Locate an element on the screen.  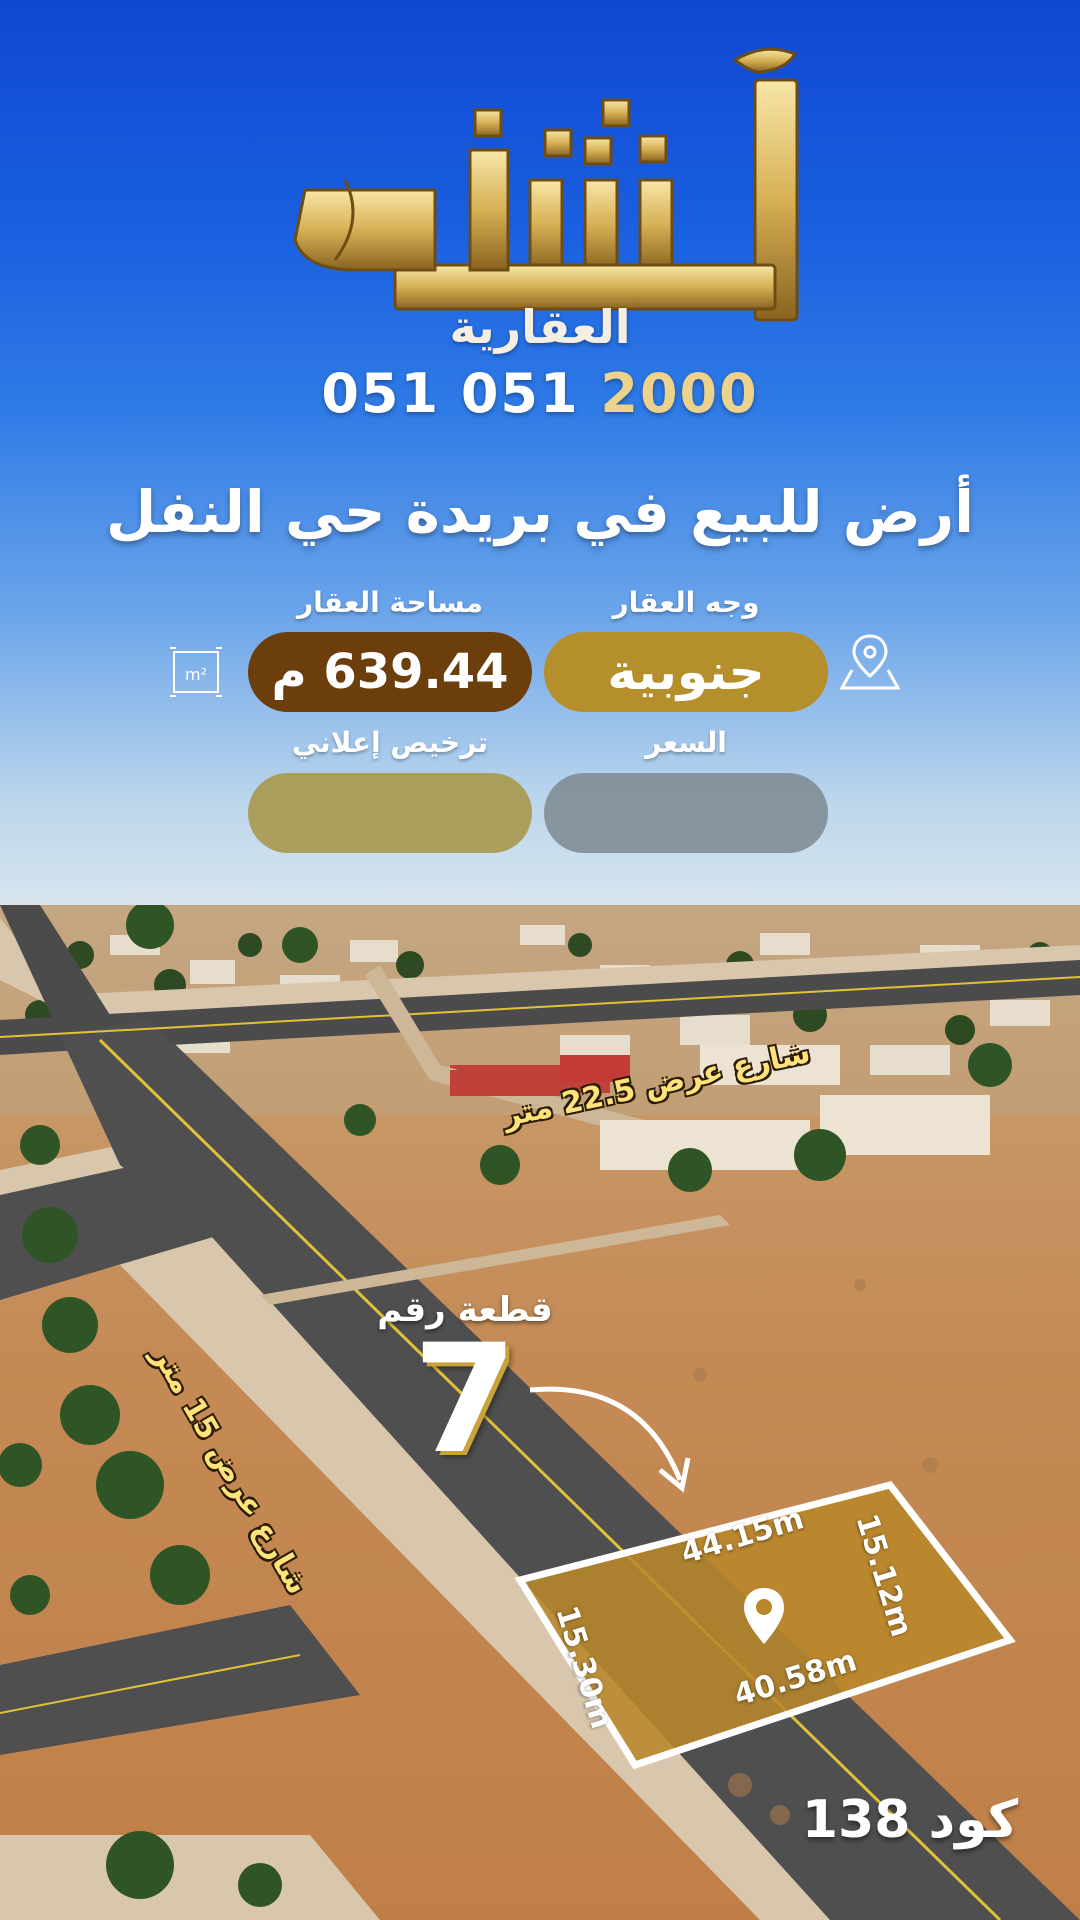
price-value is located at coordinates (686, 813).